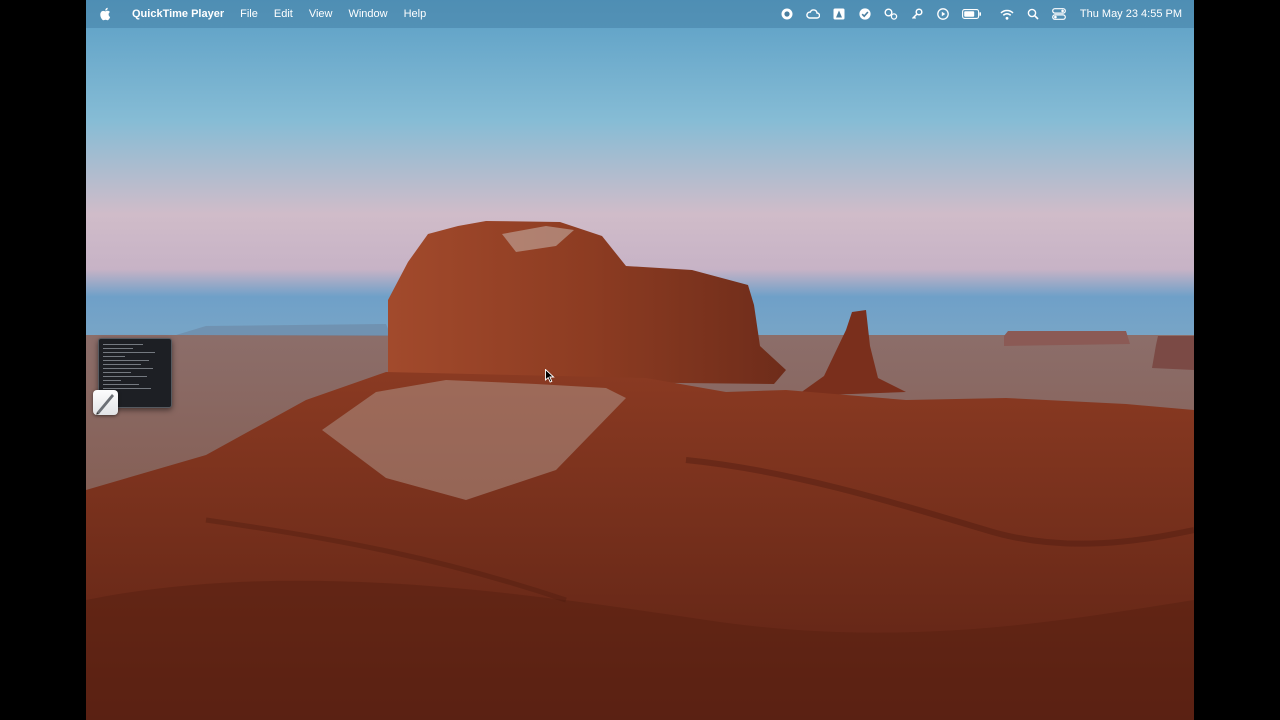 The height and width of the screenshot is (720, 1280). What do you see at coordinates (891, 14) in the screenshot?
I see `gears-icon` at bounding box center [891, 14].